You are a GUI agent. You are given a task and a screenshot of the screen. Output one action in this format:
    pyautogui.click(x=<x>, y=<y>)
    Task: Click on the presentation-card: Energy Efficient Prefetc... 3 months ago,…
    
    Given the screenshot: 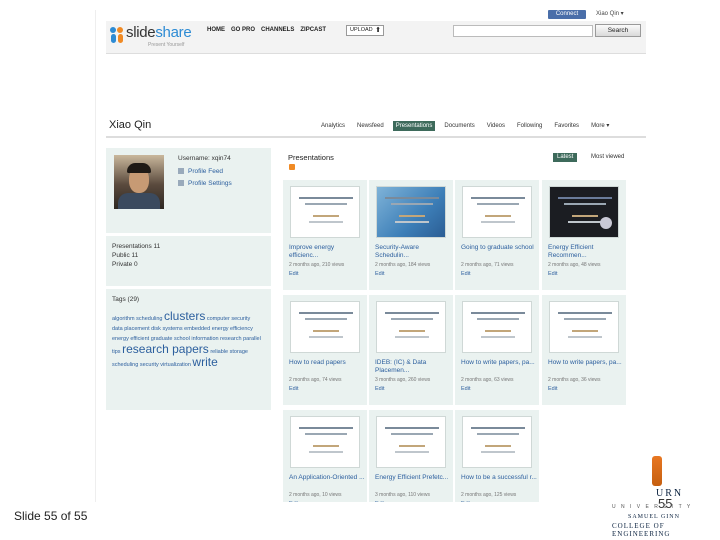 What is the action you would take?
    pyautogui.click(x=411, y=456)
    